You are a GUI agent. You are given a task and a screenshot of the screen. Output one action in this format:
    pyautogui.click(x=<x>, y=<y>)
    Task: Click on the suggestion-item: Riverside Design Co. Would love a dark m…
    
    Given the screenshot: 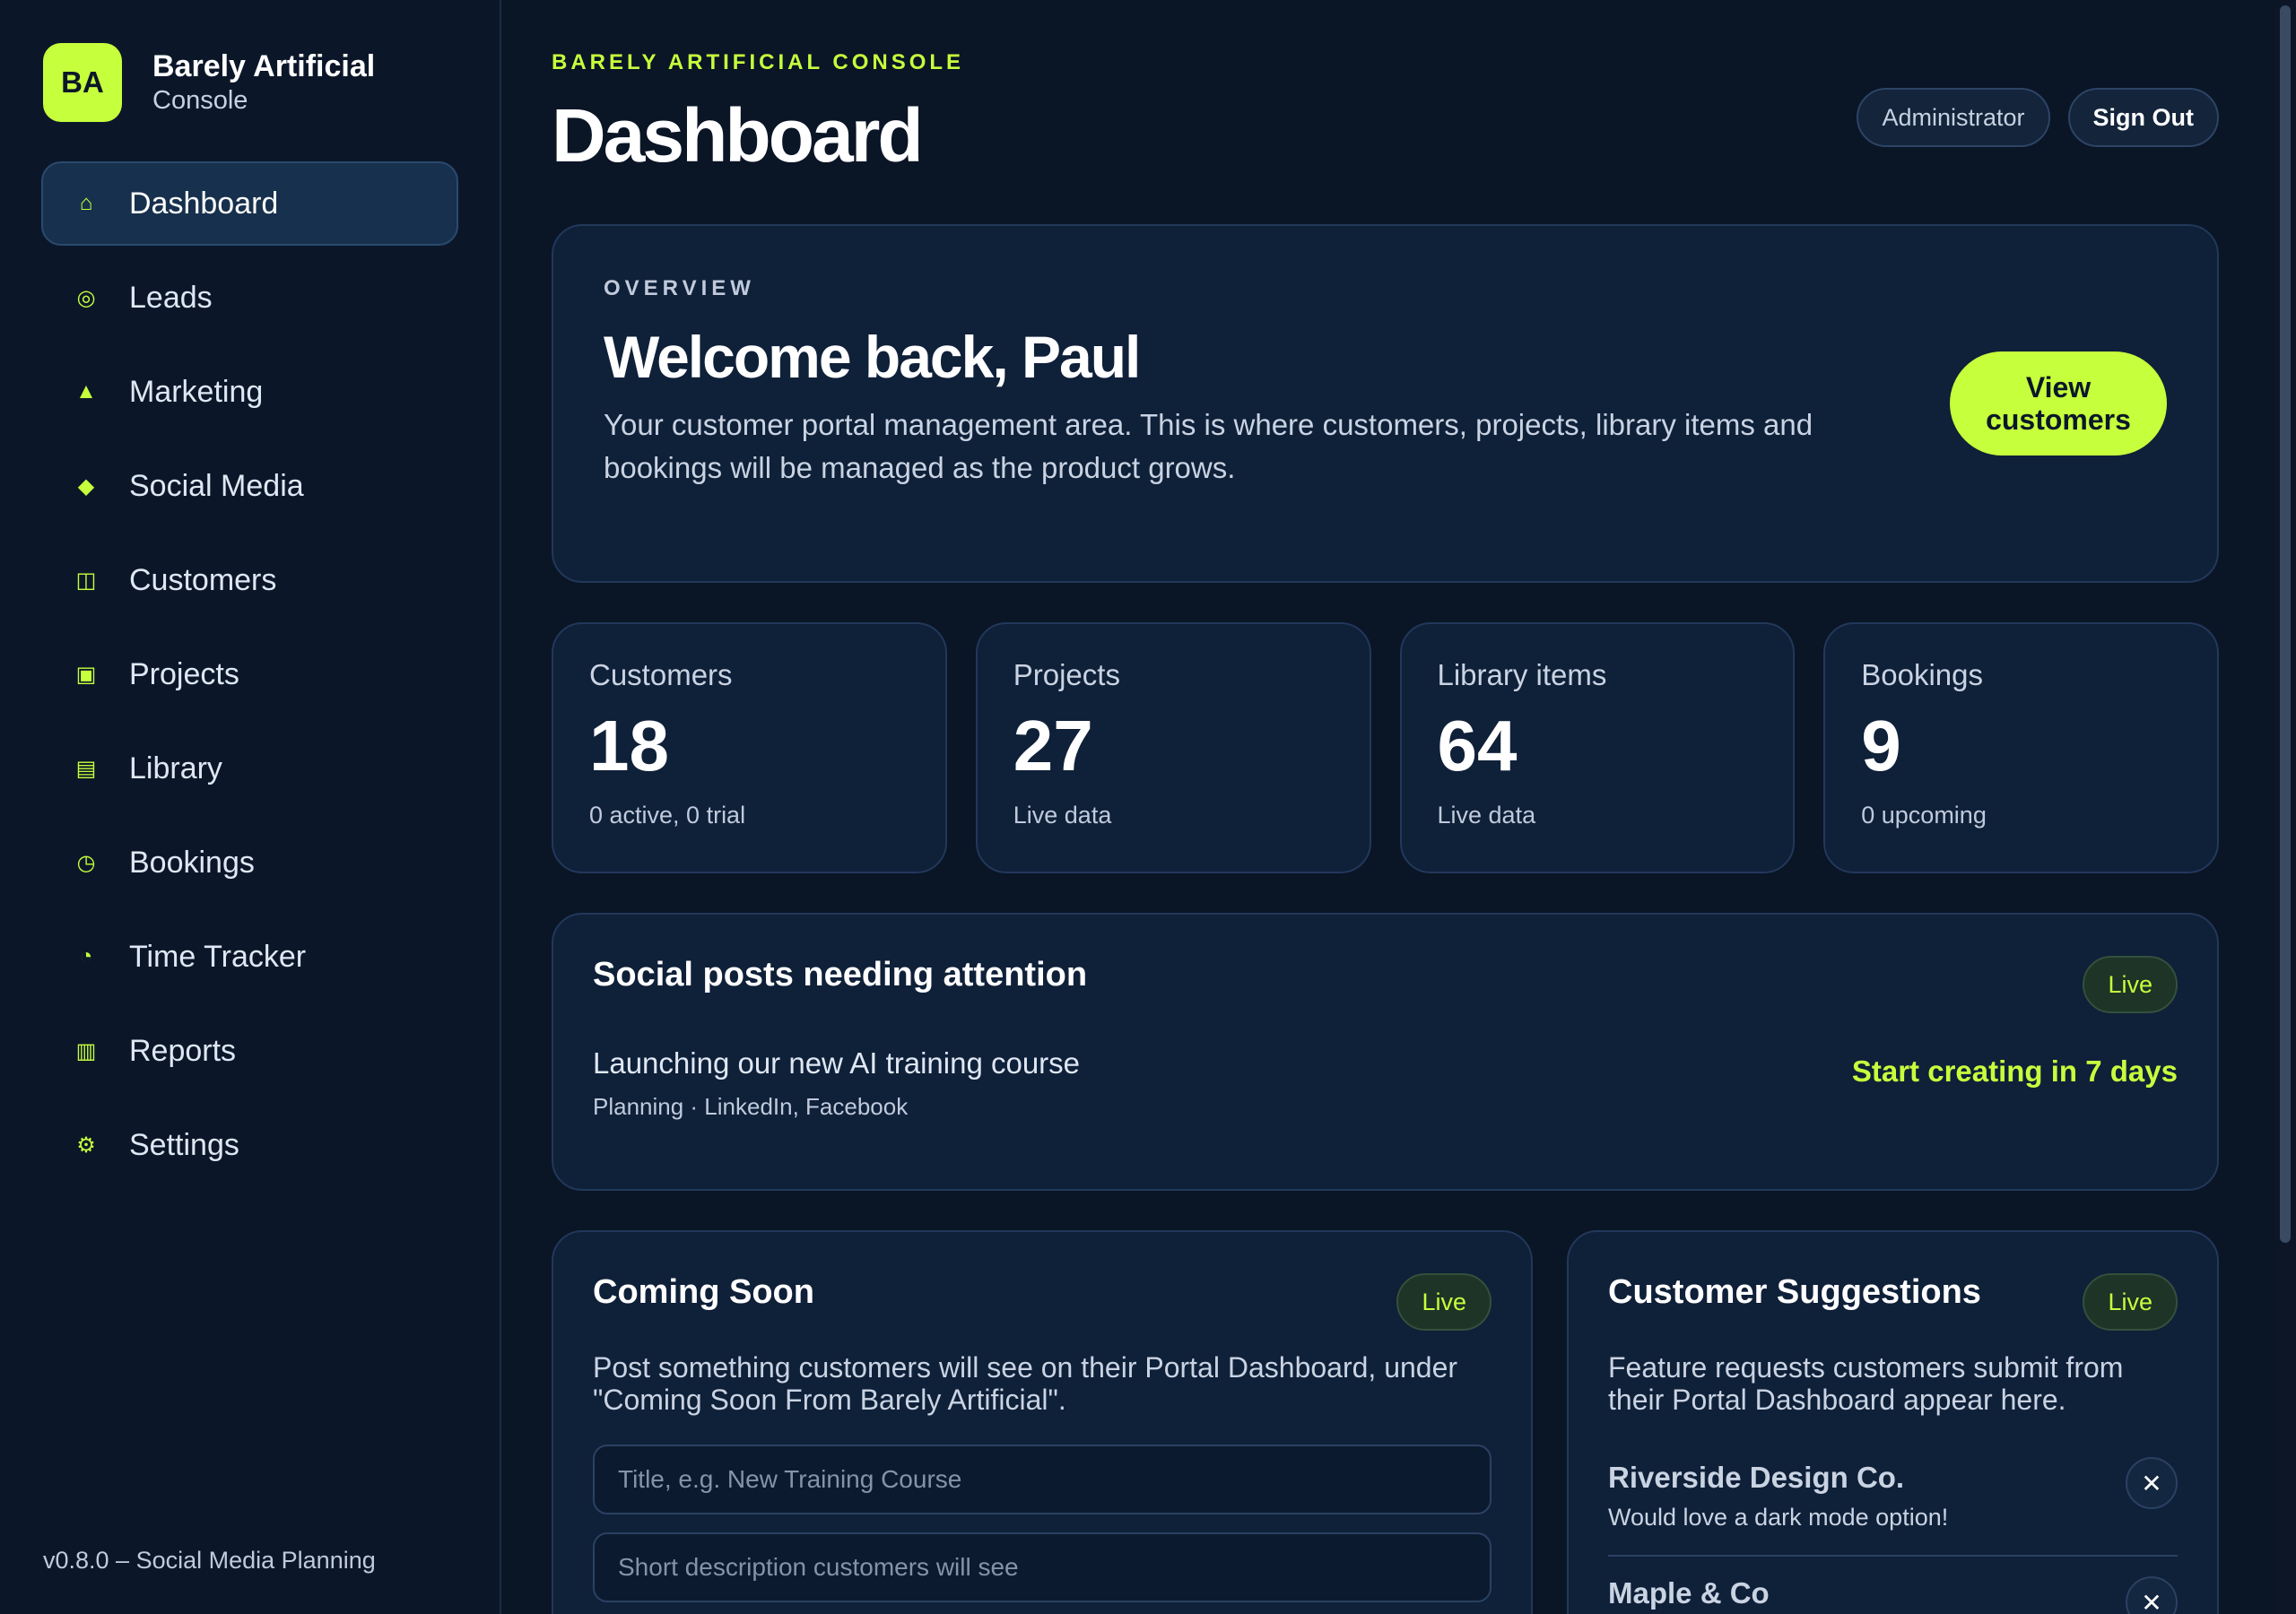 What is the action you would take?
    pyautogui.click(x=1893, y=1486)
    